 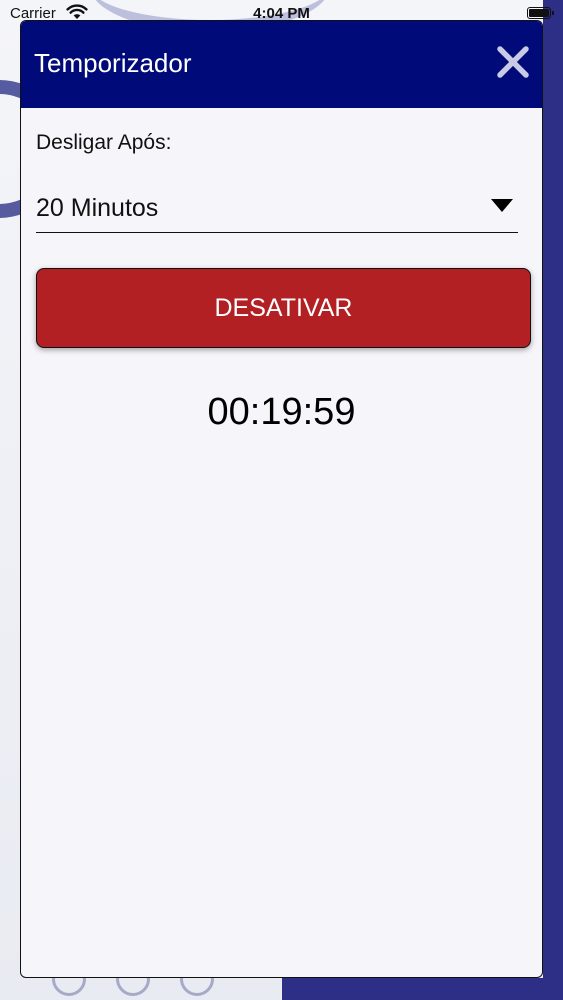 I want to click on close-icon, so click(x=513, y=62).